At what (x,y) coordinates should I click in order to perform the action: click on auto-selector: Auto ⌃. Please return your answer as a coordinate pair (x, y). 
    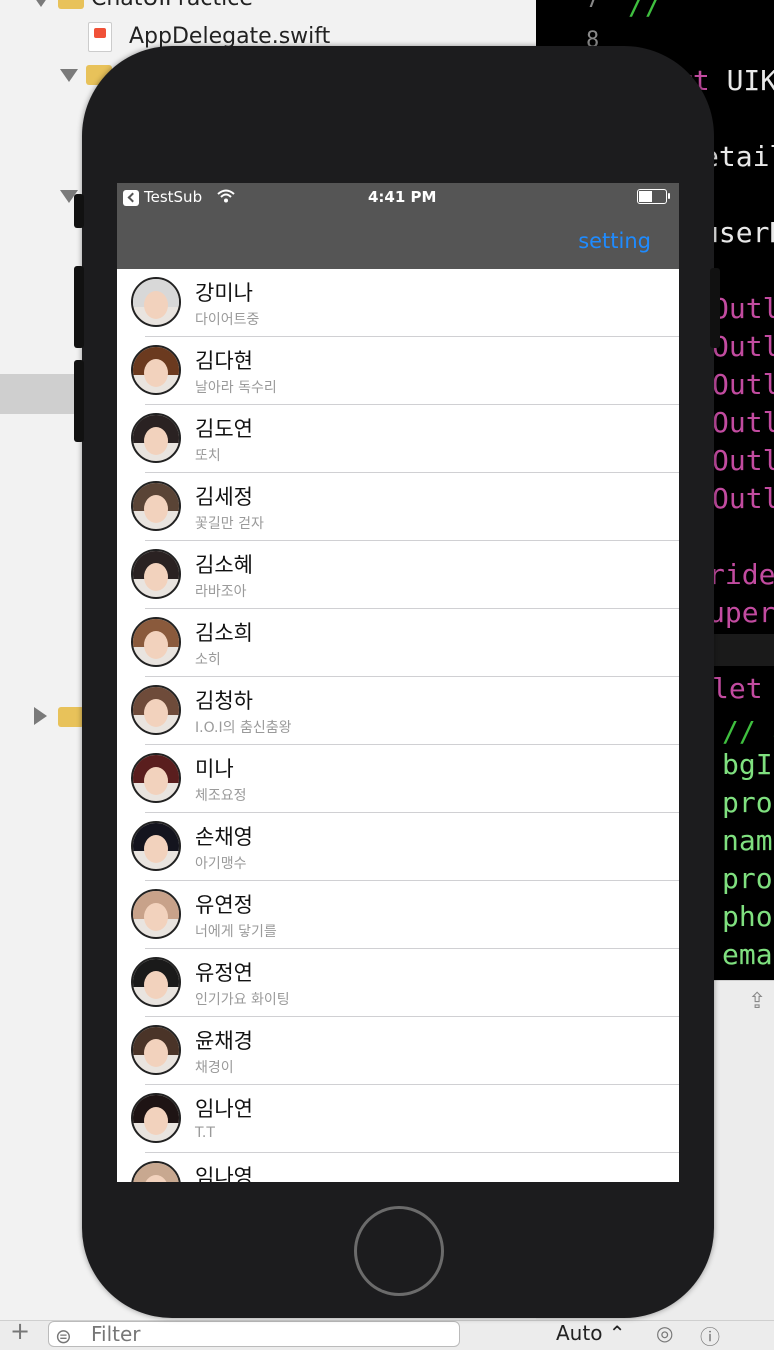
    Looking at the image, I should click on (591, 1333).